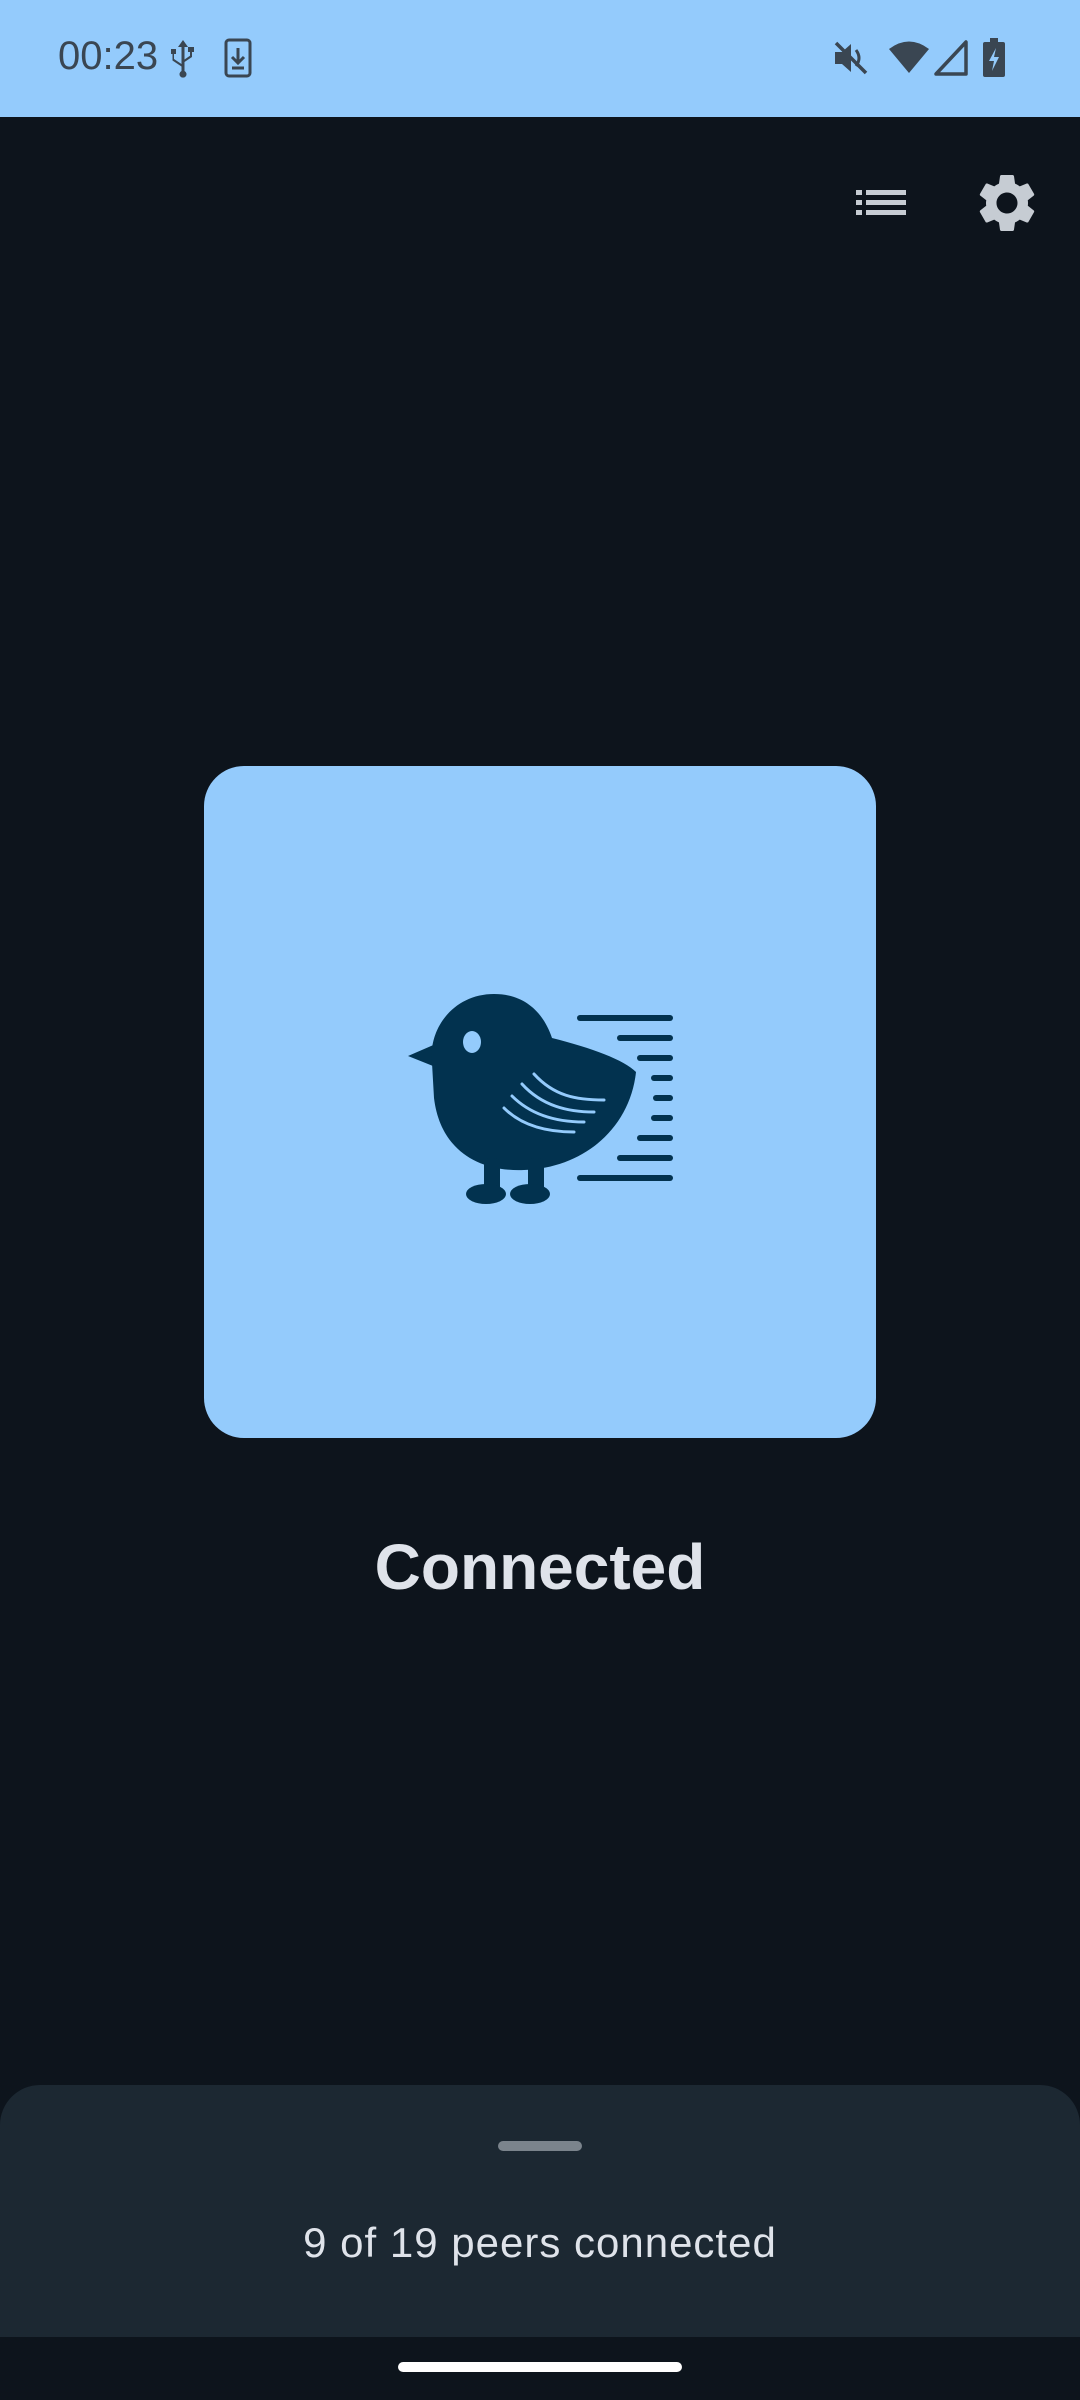 The width and height of the screenshot is (1080, 2400). I want to click on list-icon, so click(881, 202).